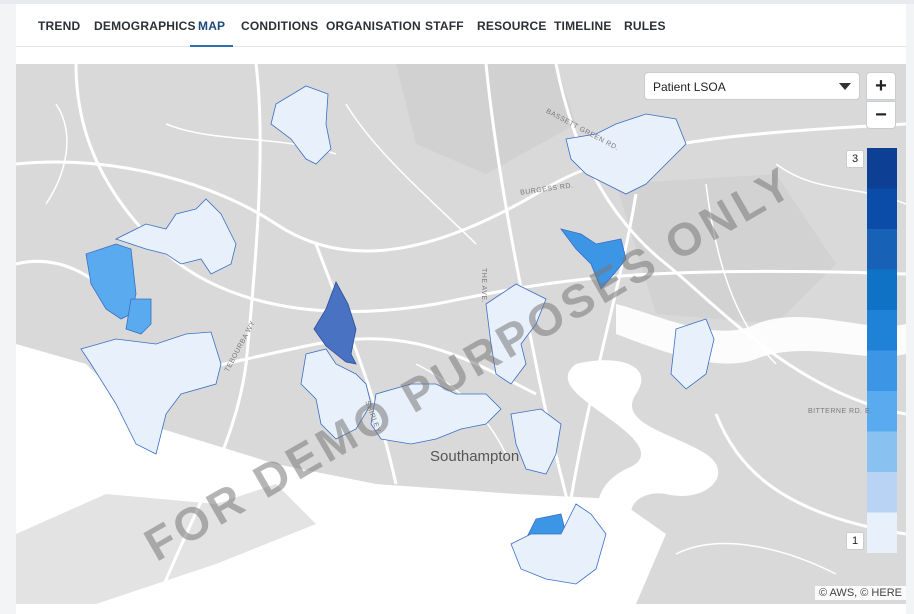 The height and width of the screenshot is (614, 914). I want to click on color-legend, so click(882, 350).